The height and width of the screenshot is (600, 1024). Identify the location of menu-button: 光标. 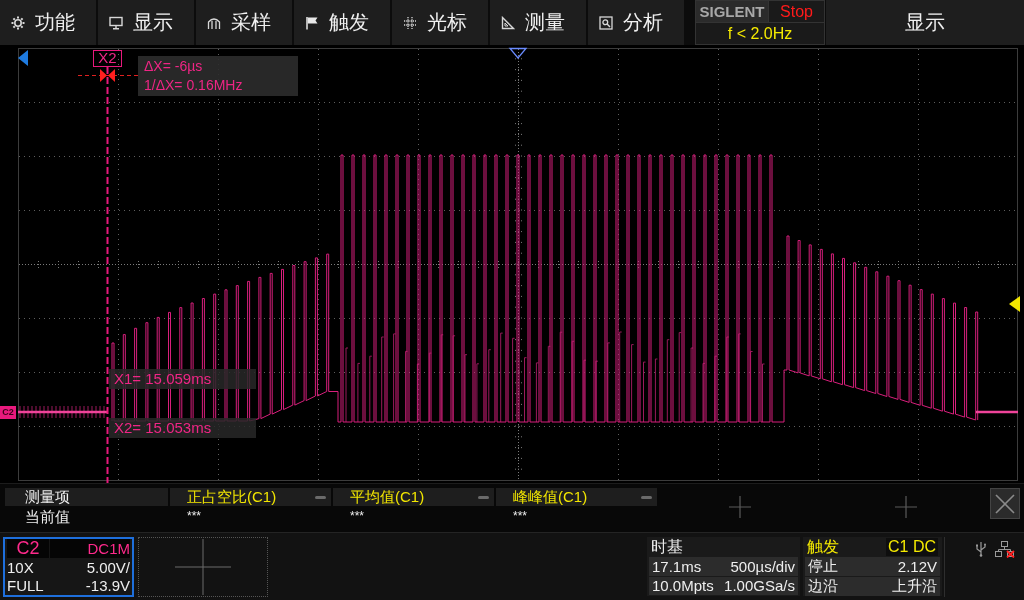
(440, 22).